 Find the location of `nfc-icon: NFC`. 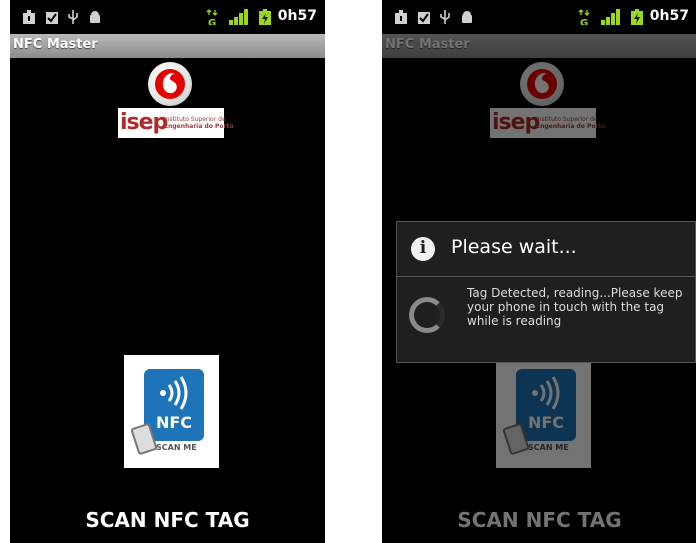

nfc-icon: NFC is located at coordinates (174, 405).